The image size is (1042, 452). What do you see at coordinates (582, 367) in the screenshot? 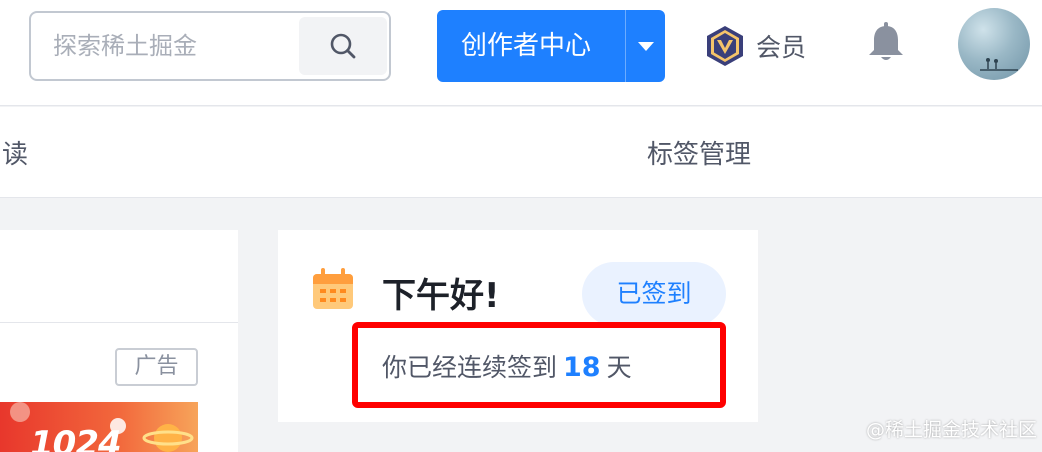
I see `streak-days: 18` at bounding box center [582, 367].